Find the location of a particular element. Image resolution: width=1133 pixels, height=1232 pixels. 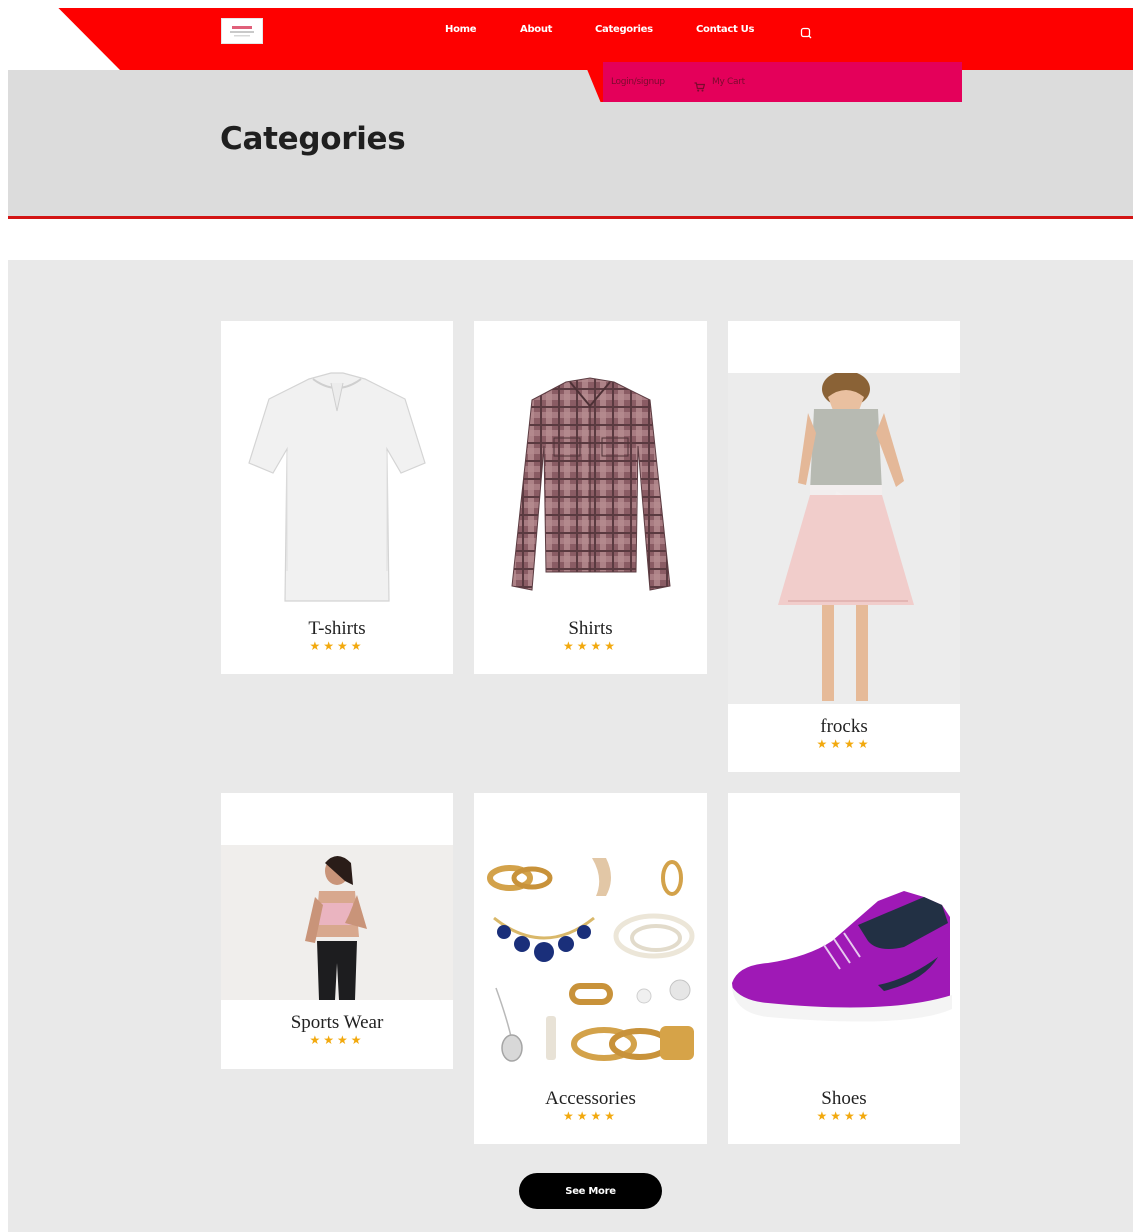

product-card-frocks: frocks ★★★★ is located at coordinates (844, 546).